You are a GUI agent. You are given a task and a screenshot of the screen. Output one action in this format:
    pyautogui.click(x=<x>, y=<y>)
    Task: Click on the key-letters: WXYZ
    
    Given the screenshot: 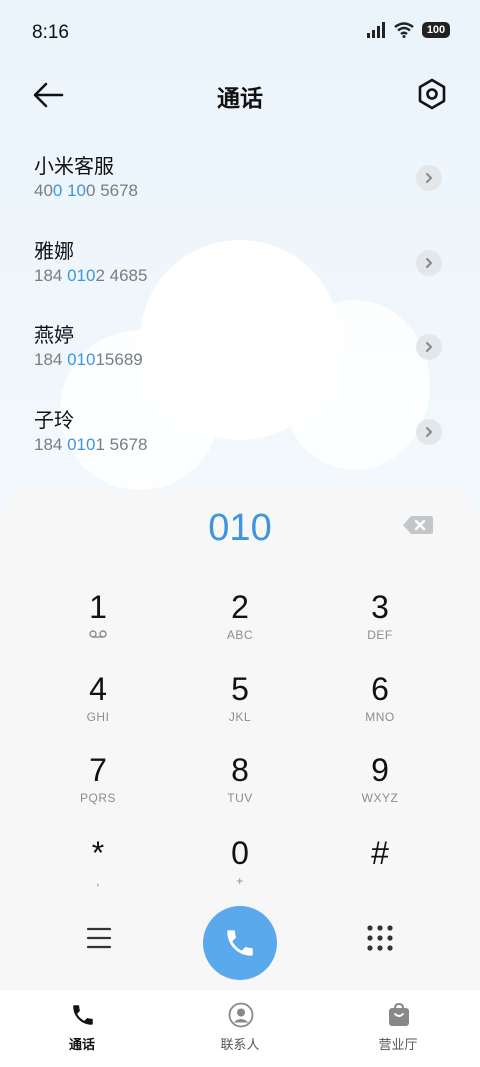 What is the action you would take?
    pyautogui.click(x=380, y=798)
    